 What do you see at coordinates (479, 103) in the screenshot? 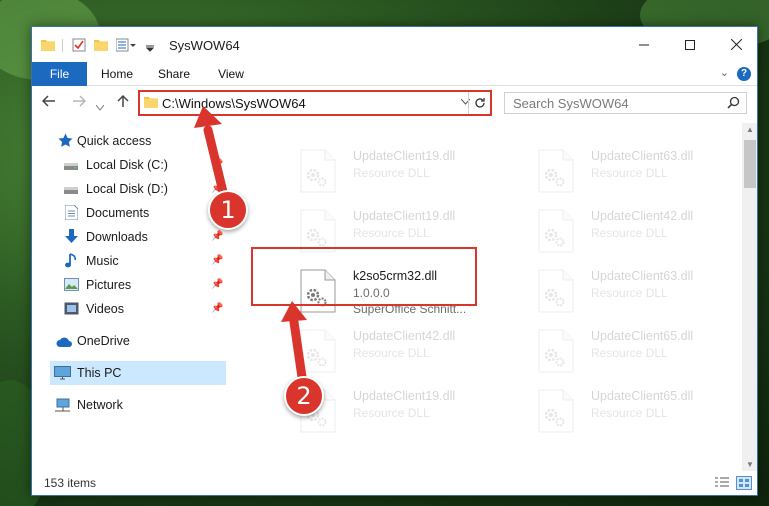
I see `refresh-icon` at bounding box center [479, 103].